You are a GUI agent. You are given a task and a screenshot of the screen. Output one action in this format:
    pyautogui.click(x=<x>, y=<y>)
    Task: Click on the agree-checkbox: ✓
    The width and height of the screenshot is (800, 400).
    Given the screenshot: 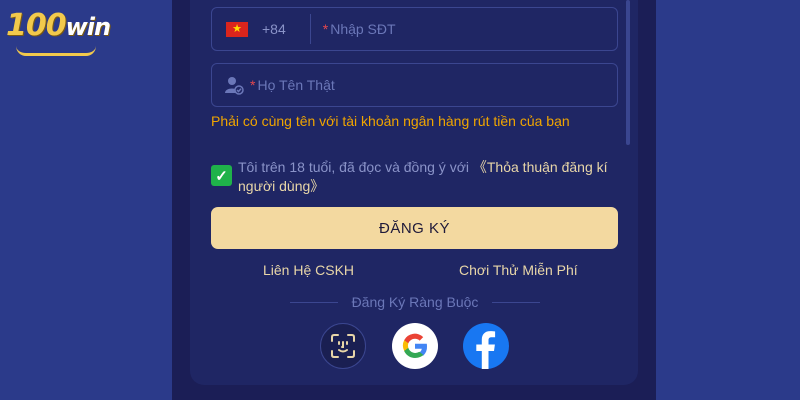 What is the action you would take?
    pyautogui.click(x=221, y=175)
    